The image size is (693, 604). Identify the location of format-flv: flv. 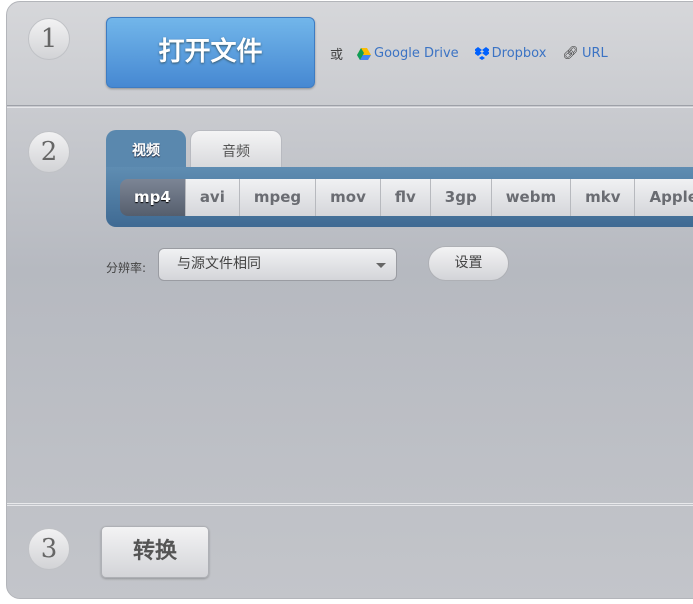
(405, 197).